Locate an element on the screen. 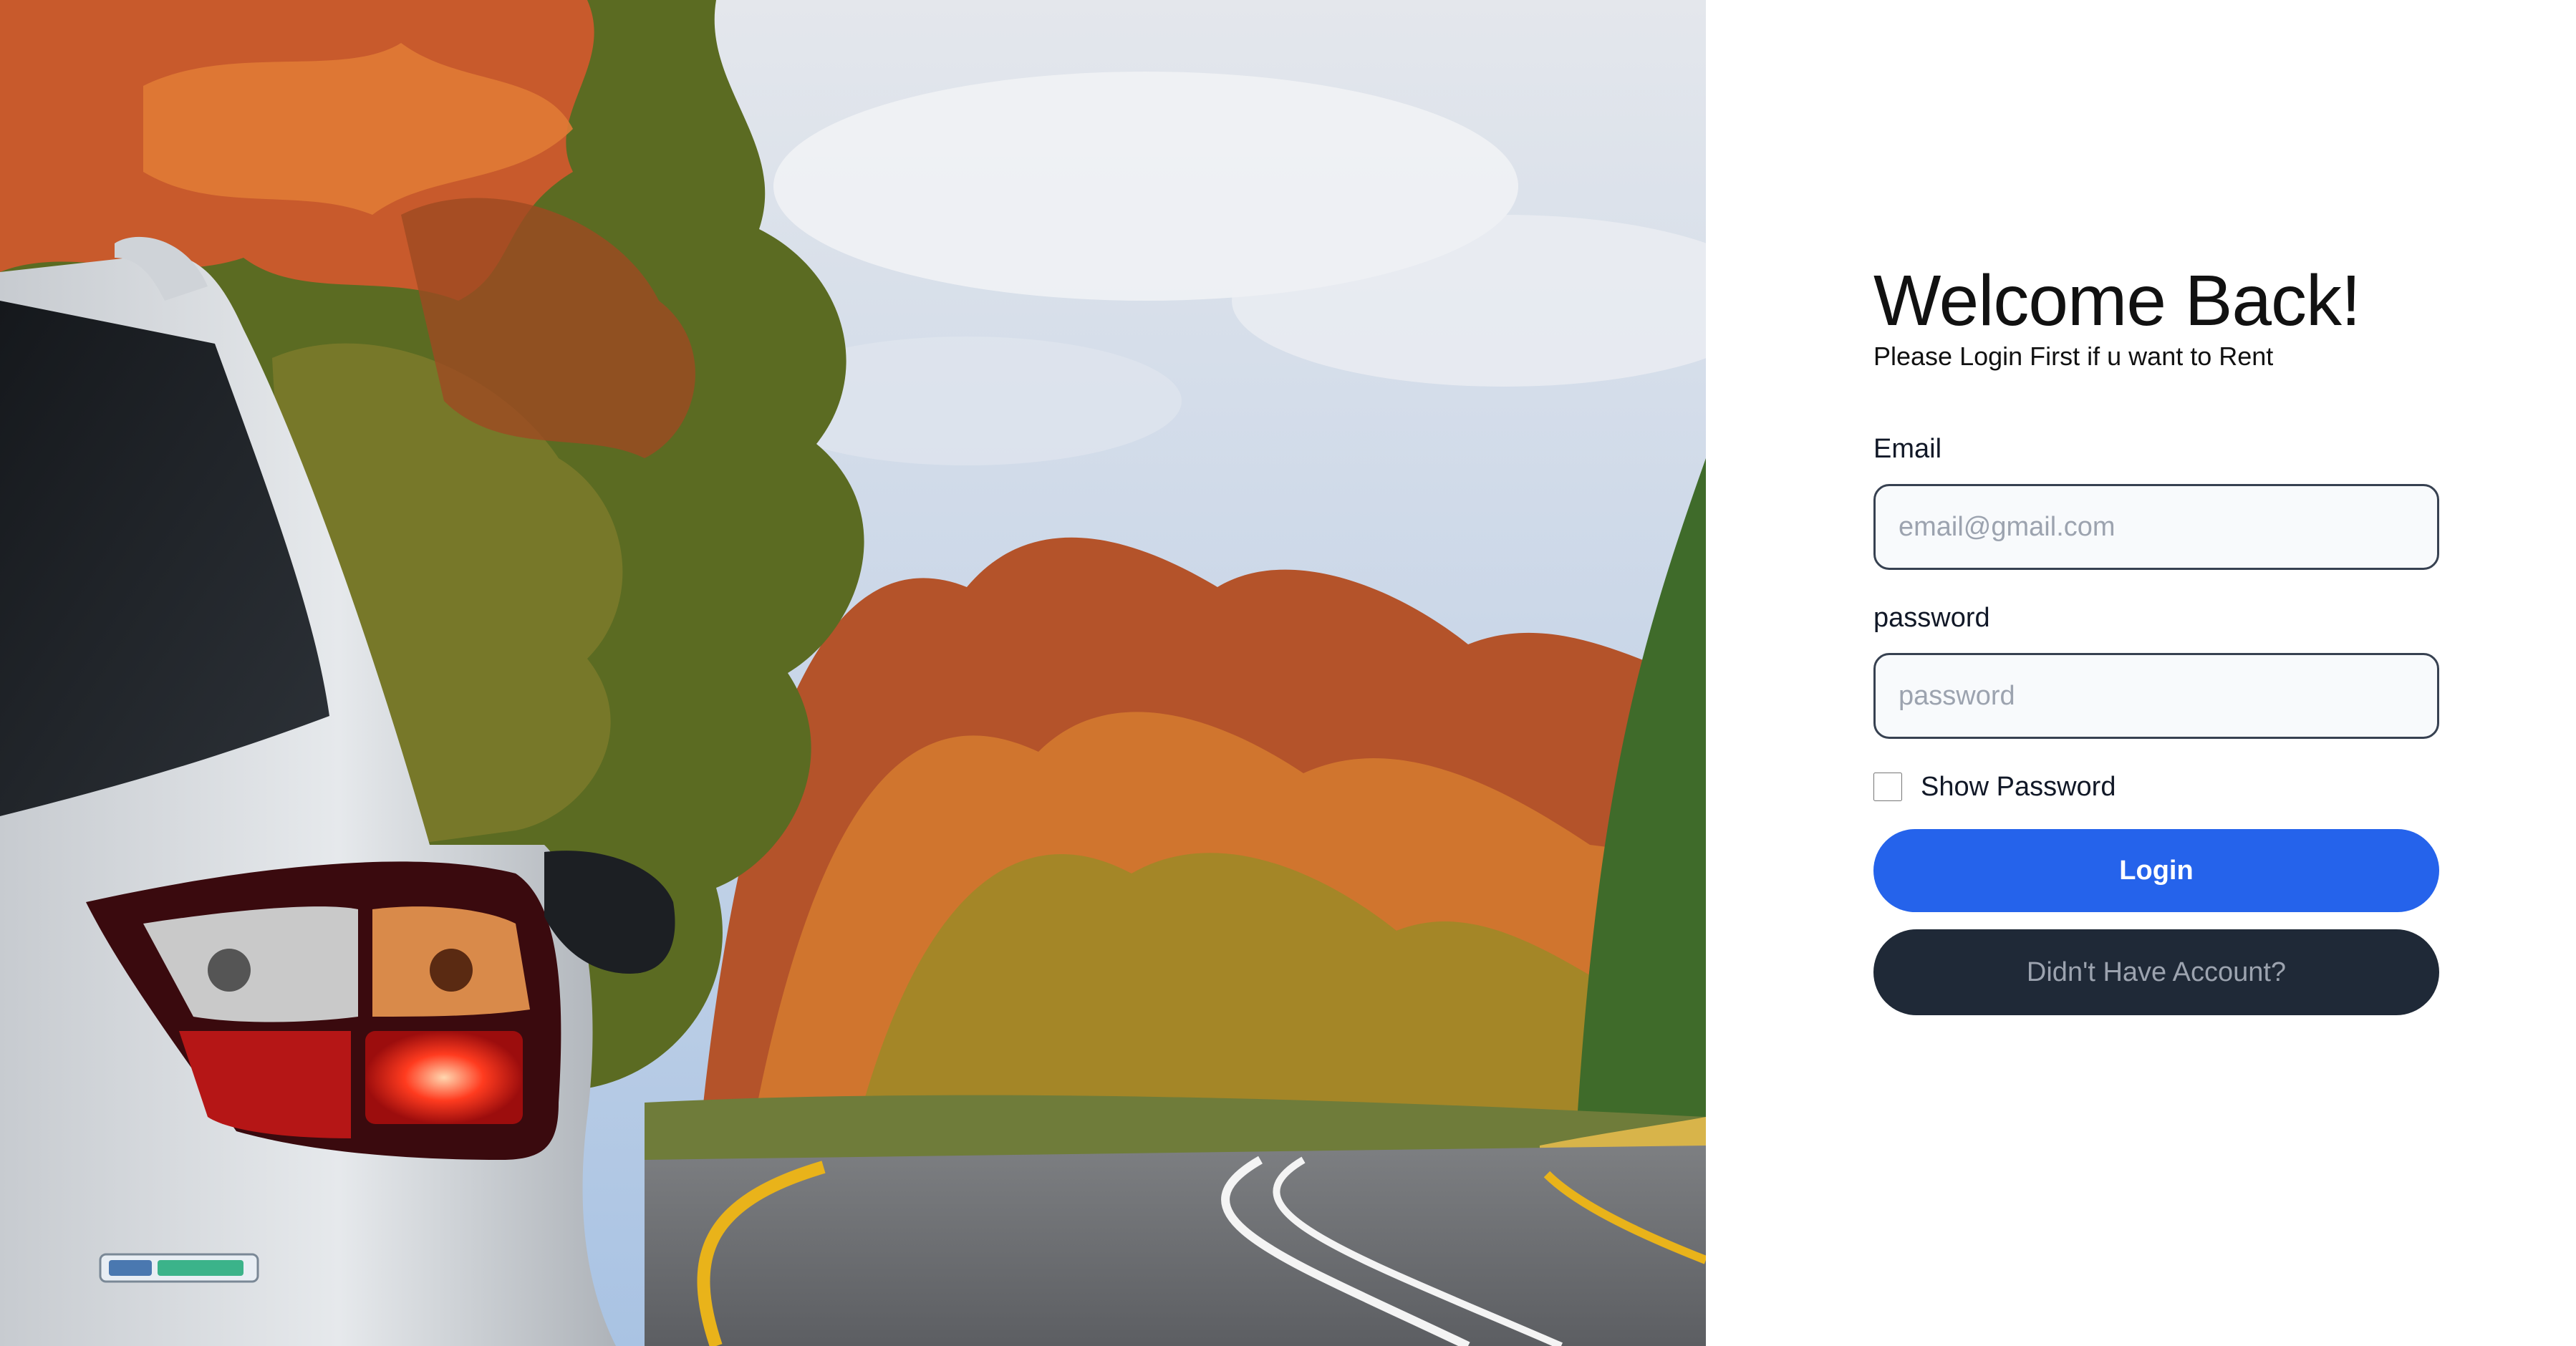 The width and height of the screenshot is (2576, 1346). page-subtitle: Please Login First if u want to Rent is located at coordinates (2073, 356).